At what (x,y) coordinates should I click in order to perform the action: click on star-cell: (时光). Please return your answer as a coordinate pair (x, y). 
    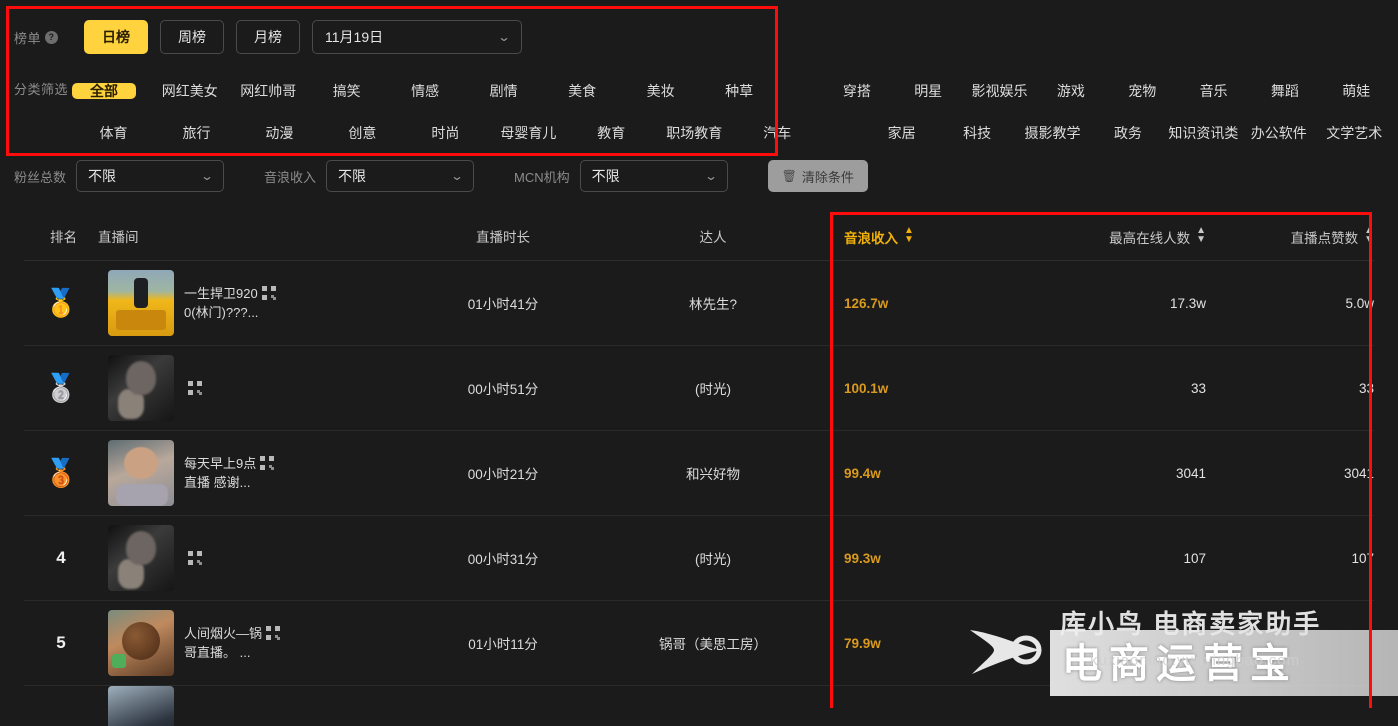
    Looking at the image, I should click on (713, 389).